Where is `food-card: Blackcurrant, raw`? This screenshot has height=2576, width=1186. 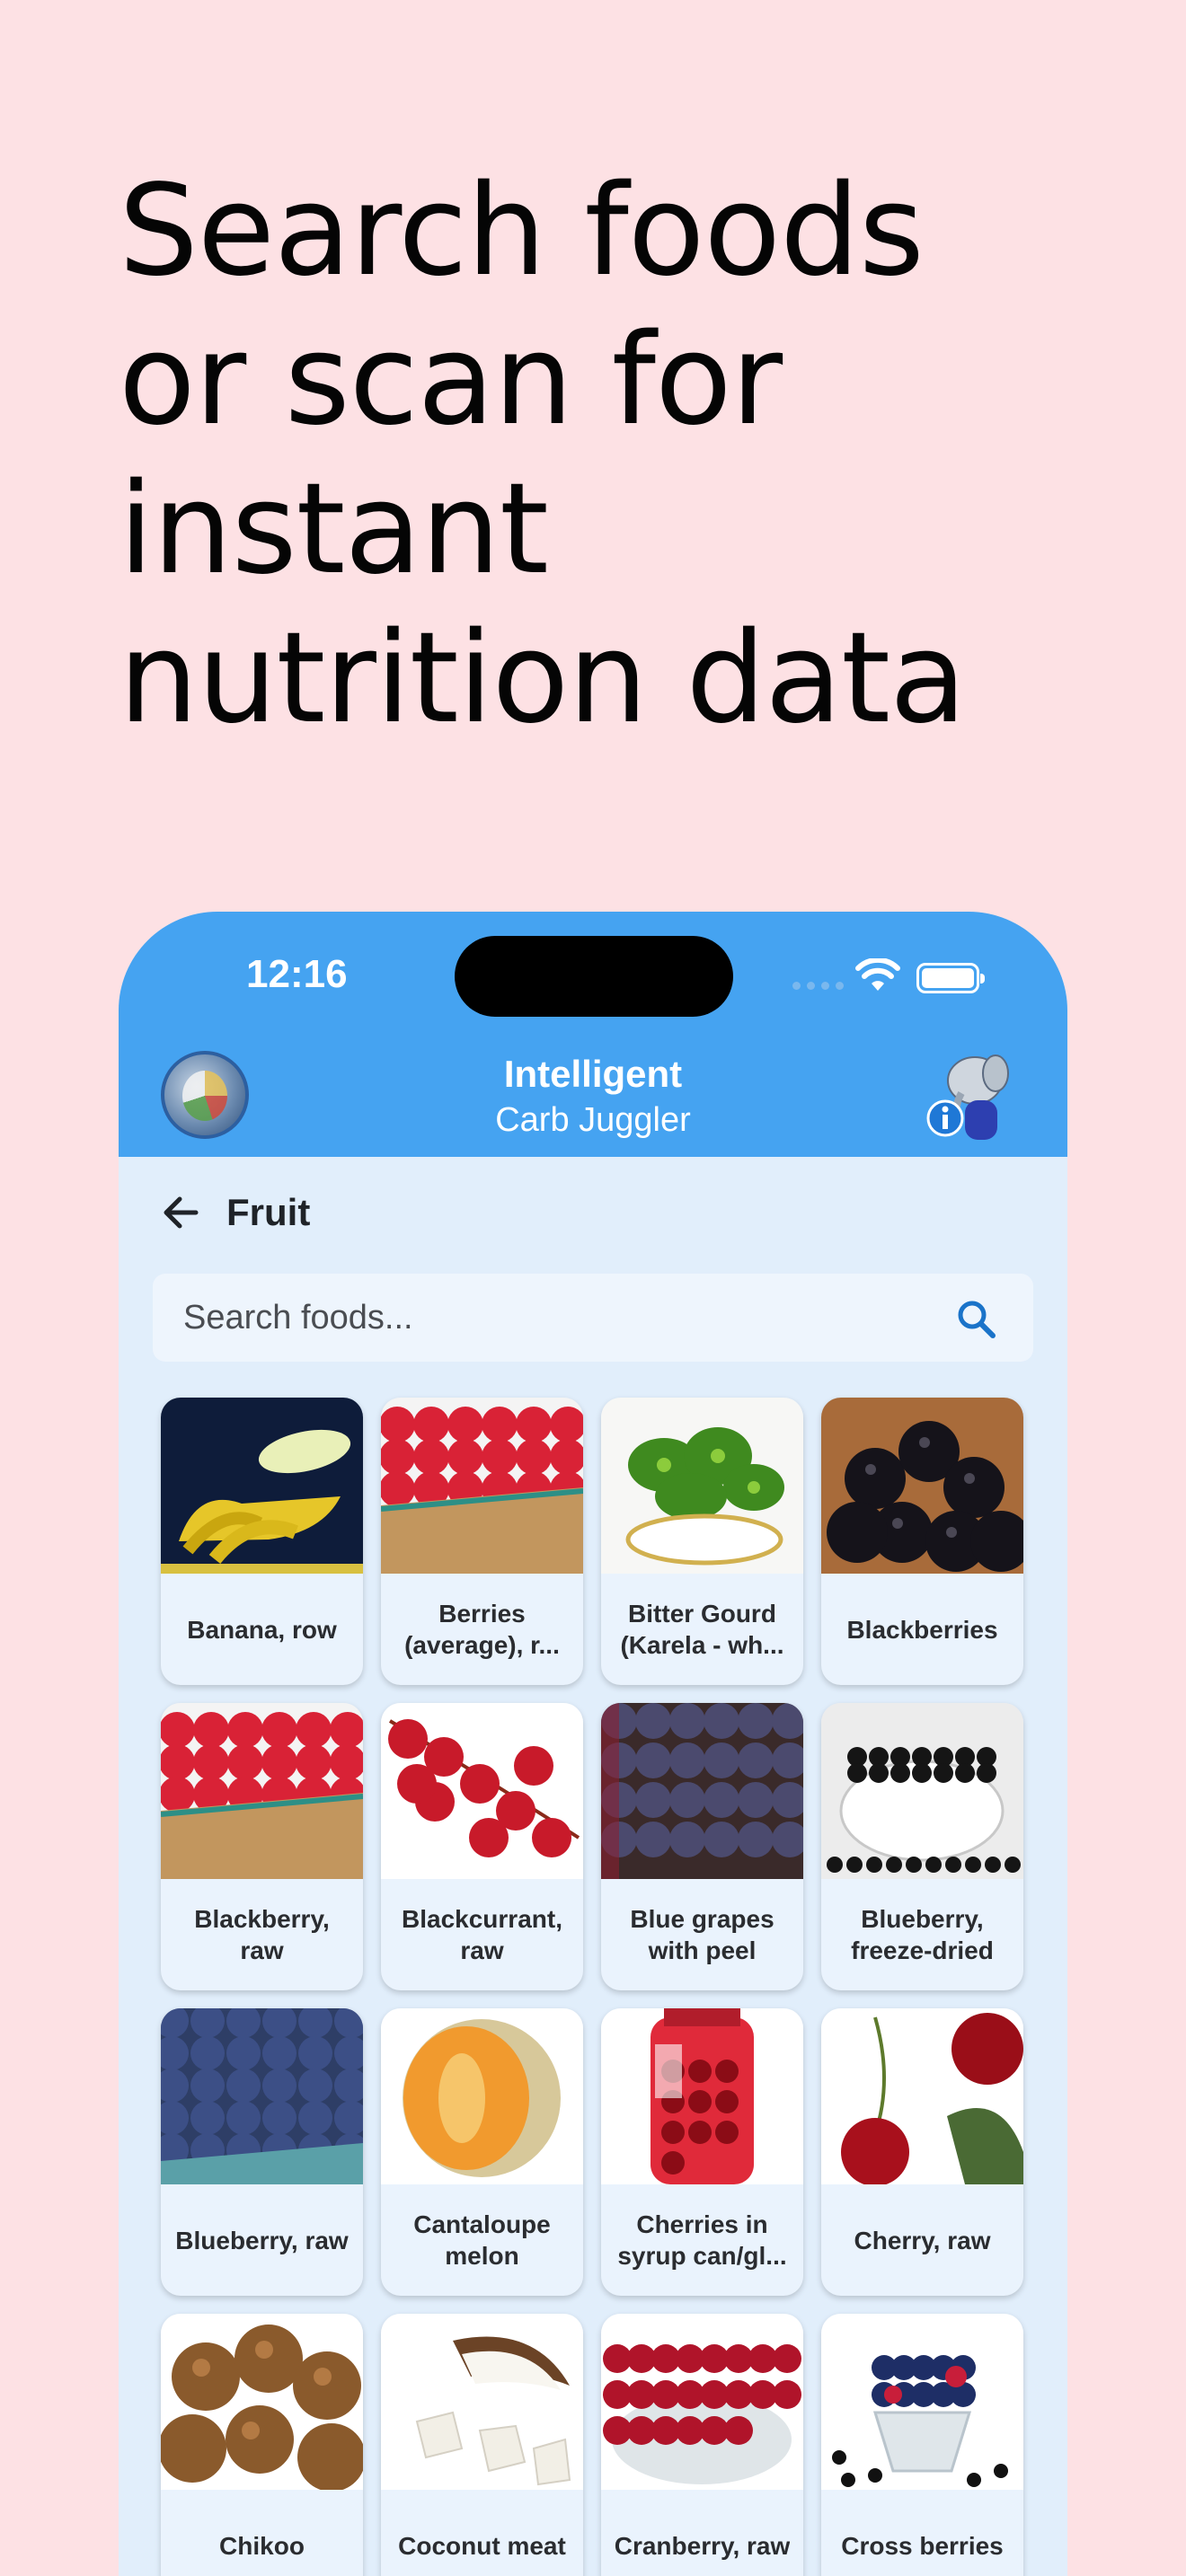 food-card: Blackcurrant, raw is located at coordinates (482, 1846).